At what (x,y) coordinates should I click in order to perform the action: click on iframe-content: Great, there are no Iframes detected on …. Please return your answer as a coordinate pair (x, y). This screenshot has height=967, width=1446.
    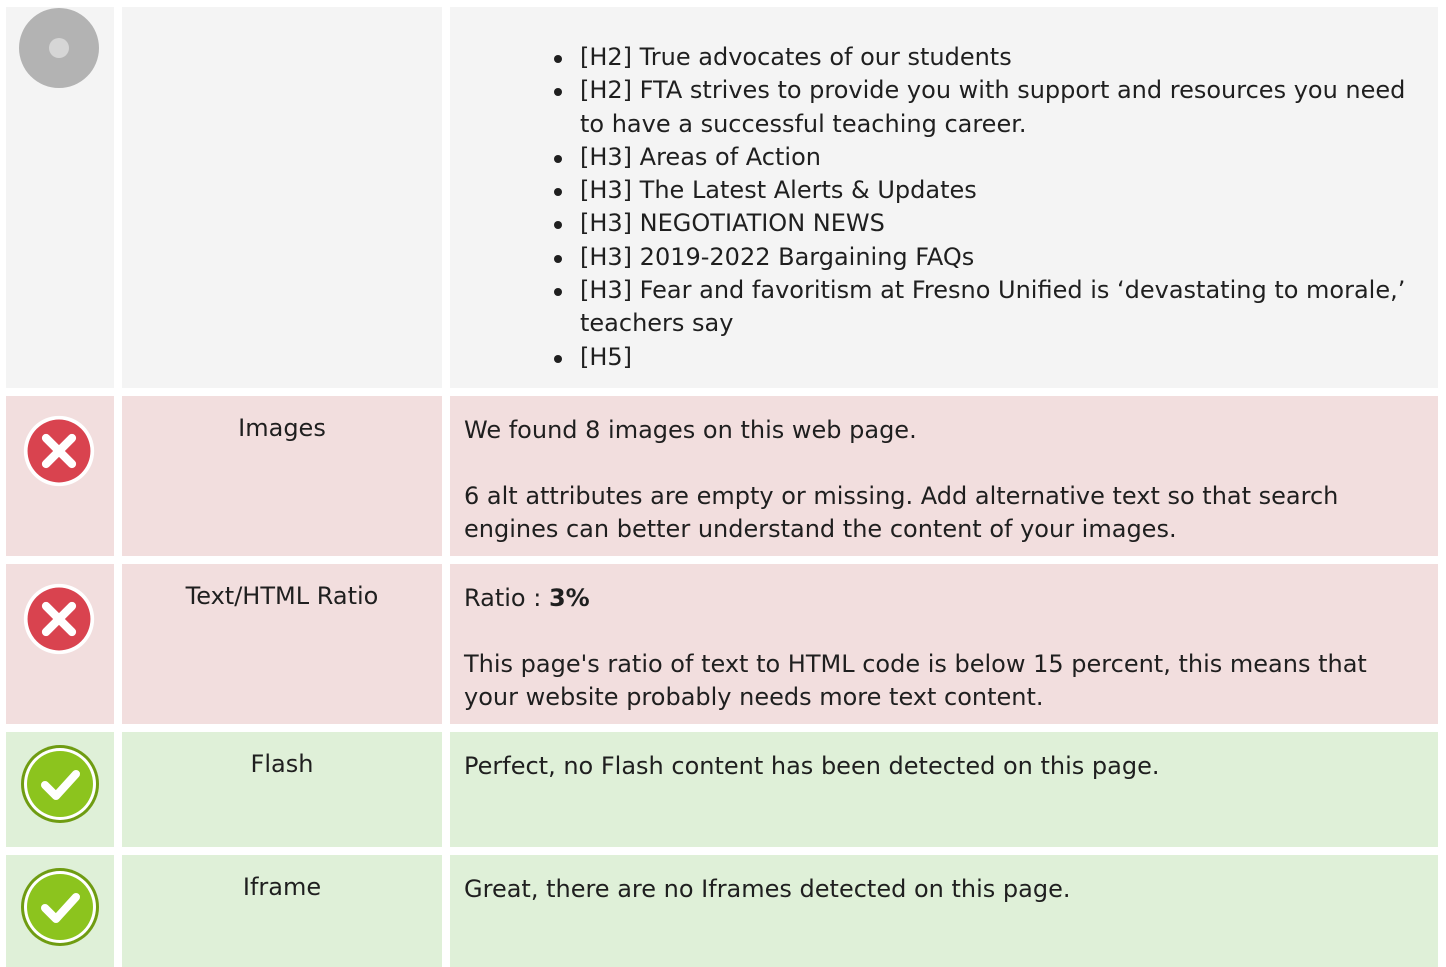
    Looking at the image, I should click on (944, 911).